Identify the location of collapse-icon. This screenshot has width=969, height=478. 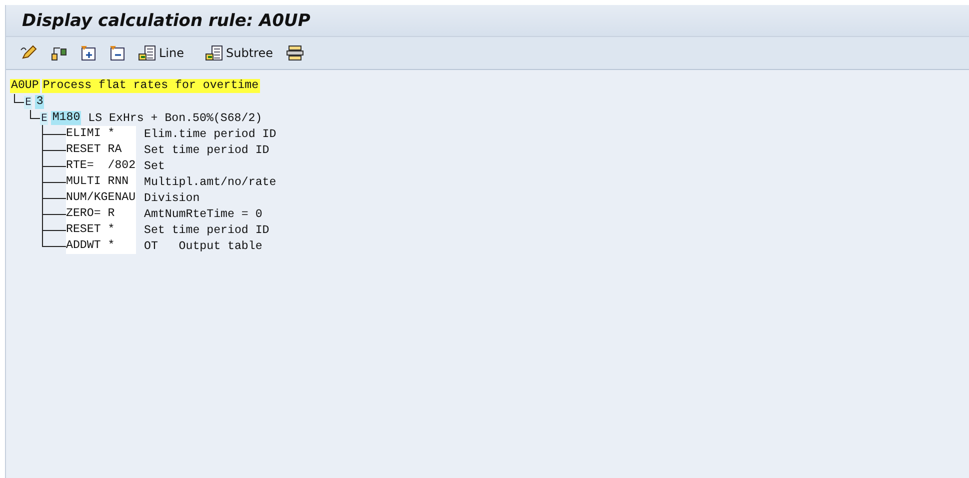
(117, 53).